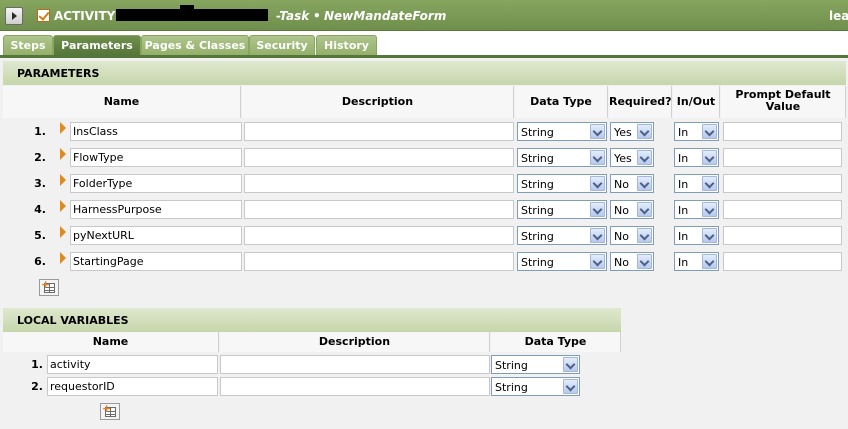 The width and height of the screenshot is (848, 429). Describe the element at coordinates (156, 235) in the screenshot. I see `param-name-input: pyNextURL` at that location.